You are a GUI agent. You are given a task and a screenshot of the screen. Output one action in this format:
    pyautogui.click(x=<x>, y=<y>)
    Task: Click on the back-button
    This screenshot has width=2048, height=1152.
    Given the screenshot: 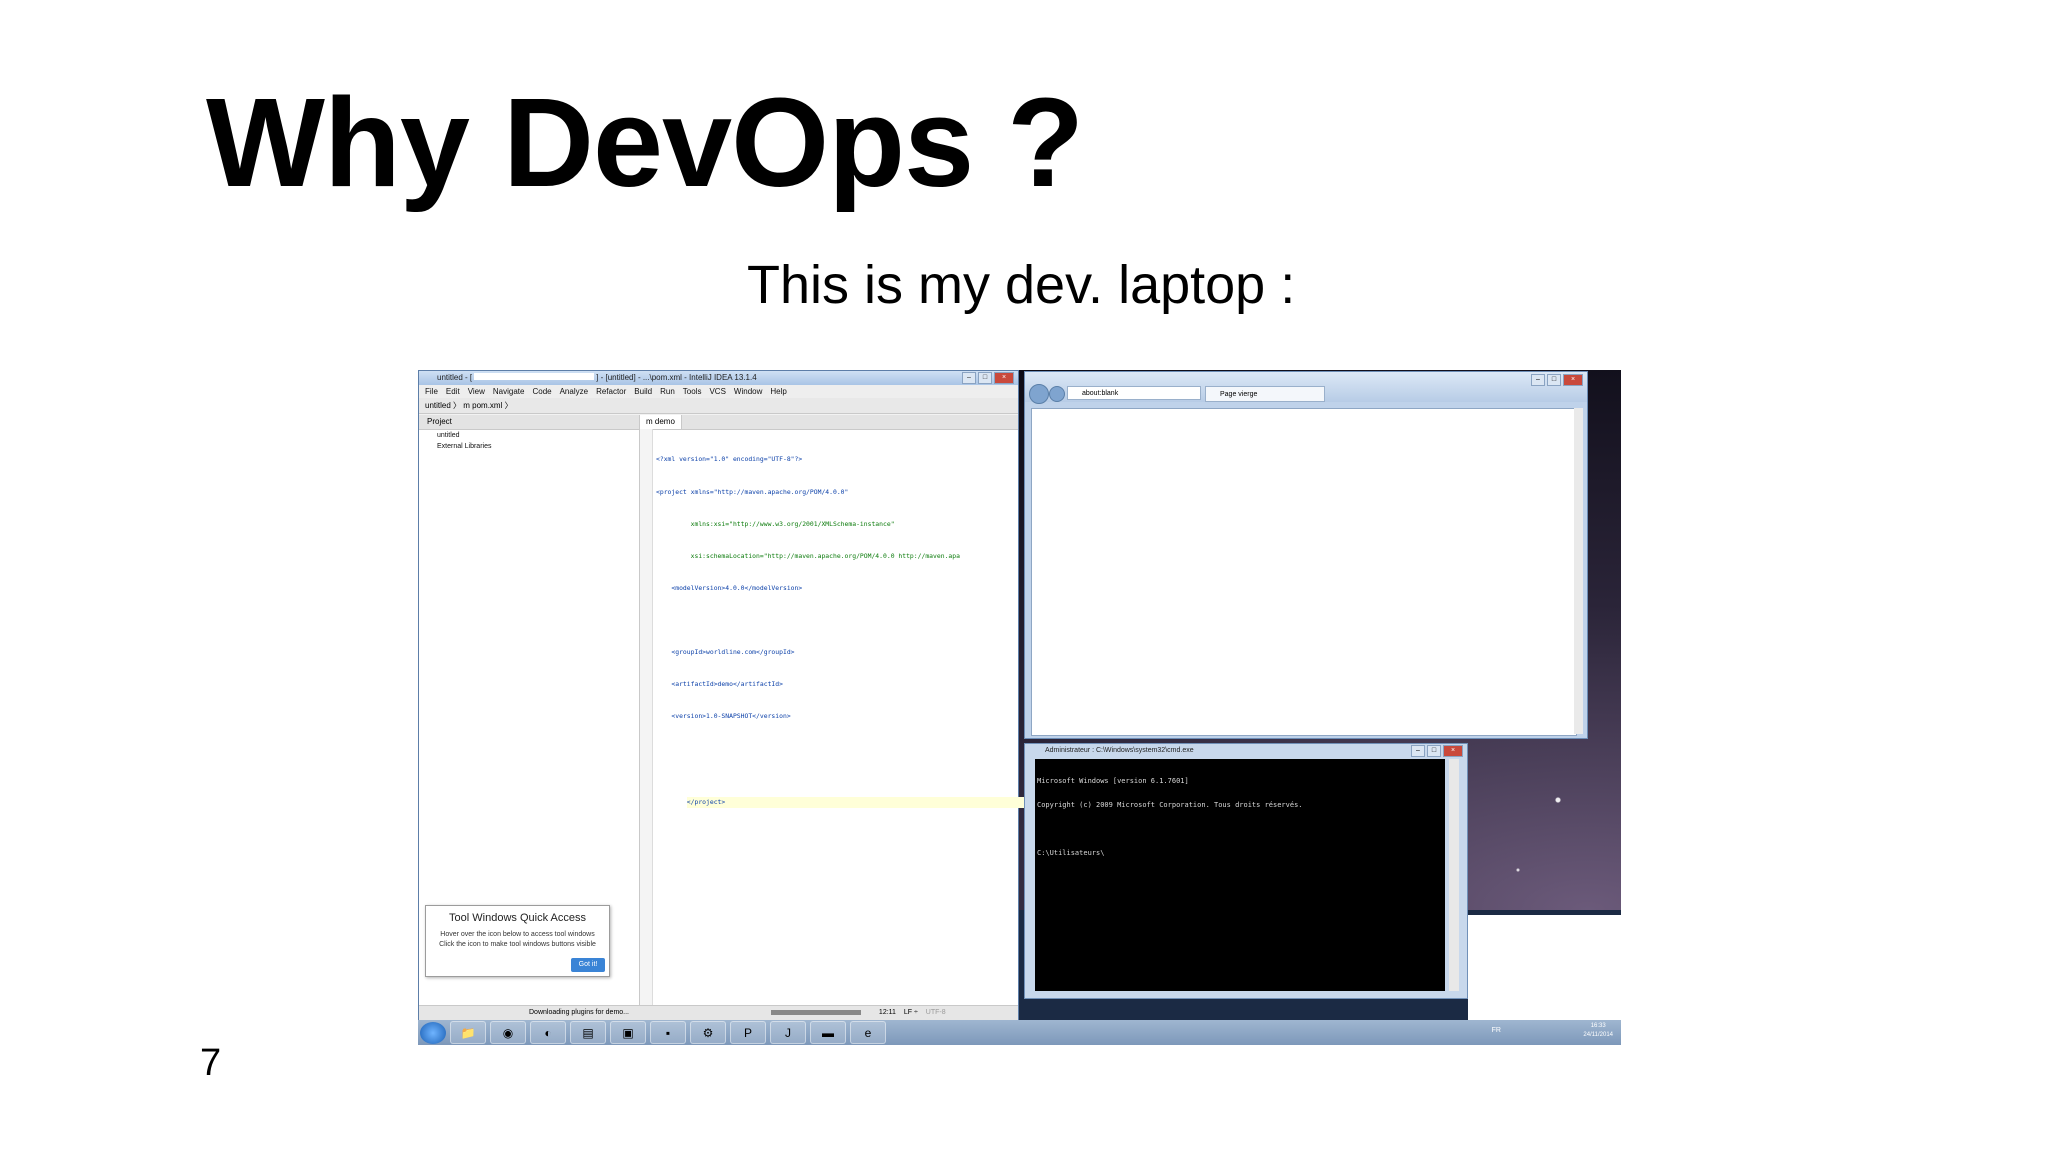 What is the action you would take?
    pyautogui.click(x=1039, y=394)
    